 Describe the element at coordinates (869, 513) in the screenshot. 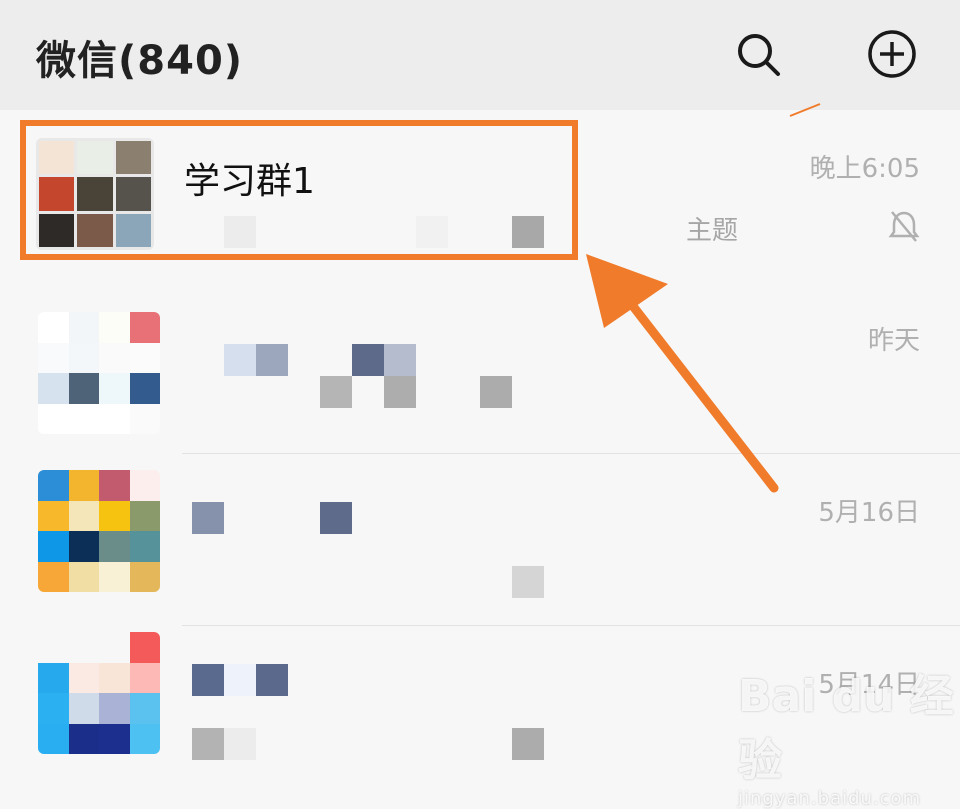

I see `chat-time: 5月16日` at that location.